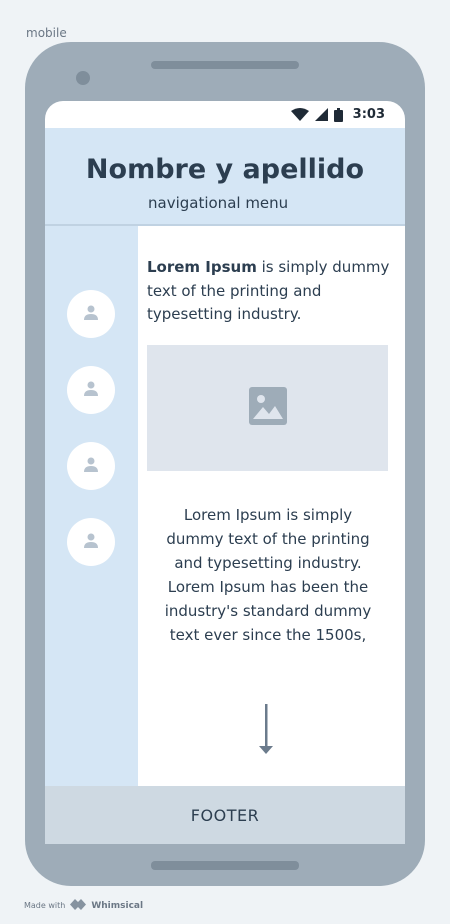 The image size is (450, 924). Describe the element at coordinates (225, 865) in the screenshot. I see `home-indicator` at that location.